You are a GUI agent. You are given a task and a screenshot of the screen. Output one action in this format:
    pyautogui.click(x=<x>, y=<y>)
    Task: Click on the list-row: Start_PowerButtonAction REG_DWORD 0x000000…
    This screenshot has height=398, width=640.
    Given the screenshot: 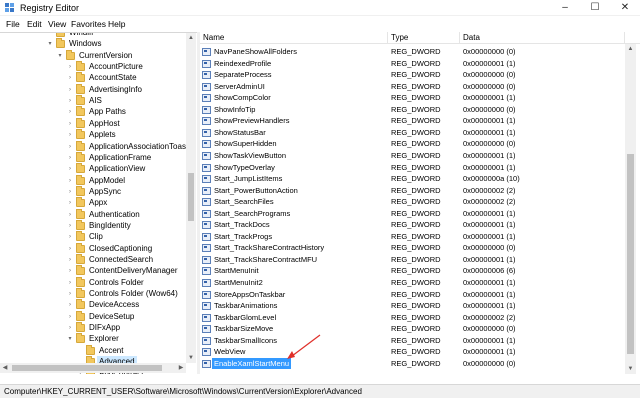 What is the action you would take?
    pyautogui.click(x=412, y=191)
    